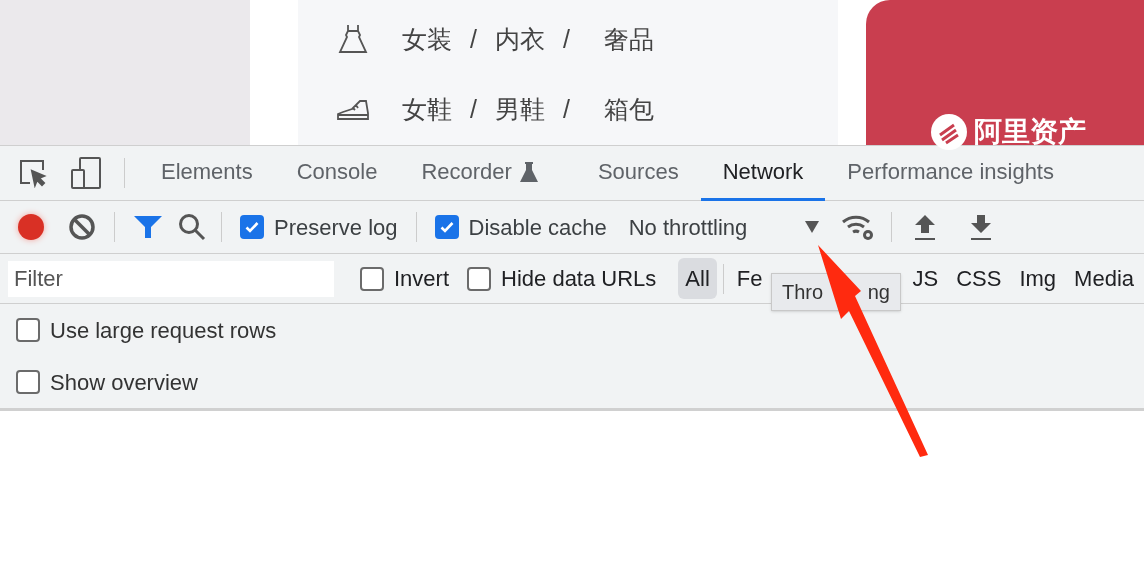  What do you see at coordinates (520, 227) in the screenshot?
I see `disable-cache-option: Disable cache` at bounding box center [520, 227].